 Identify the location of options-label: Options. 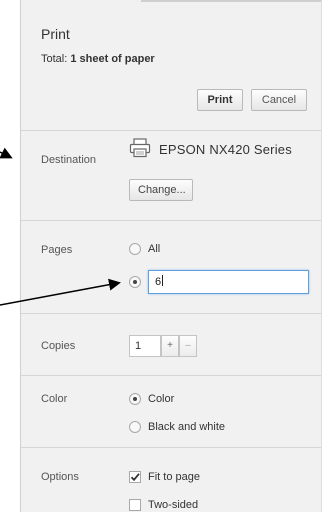
(60, 477).